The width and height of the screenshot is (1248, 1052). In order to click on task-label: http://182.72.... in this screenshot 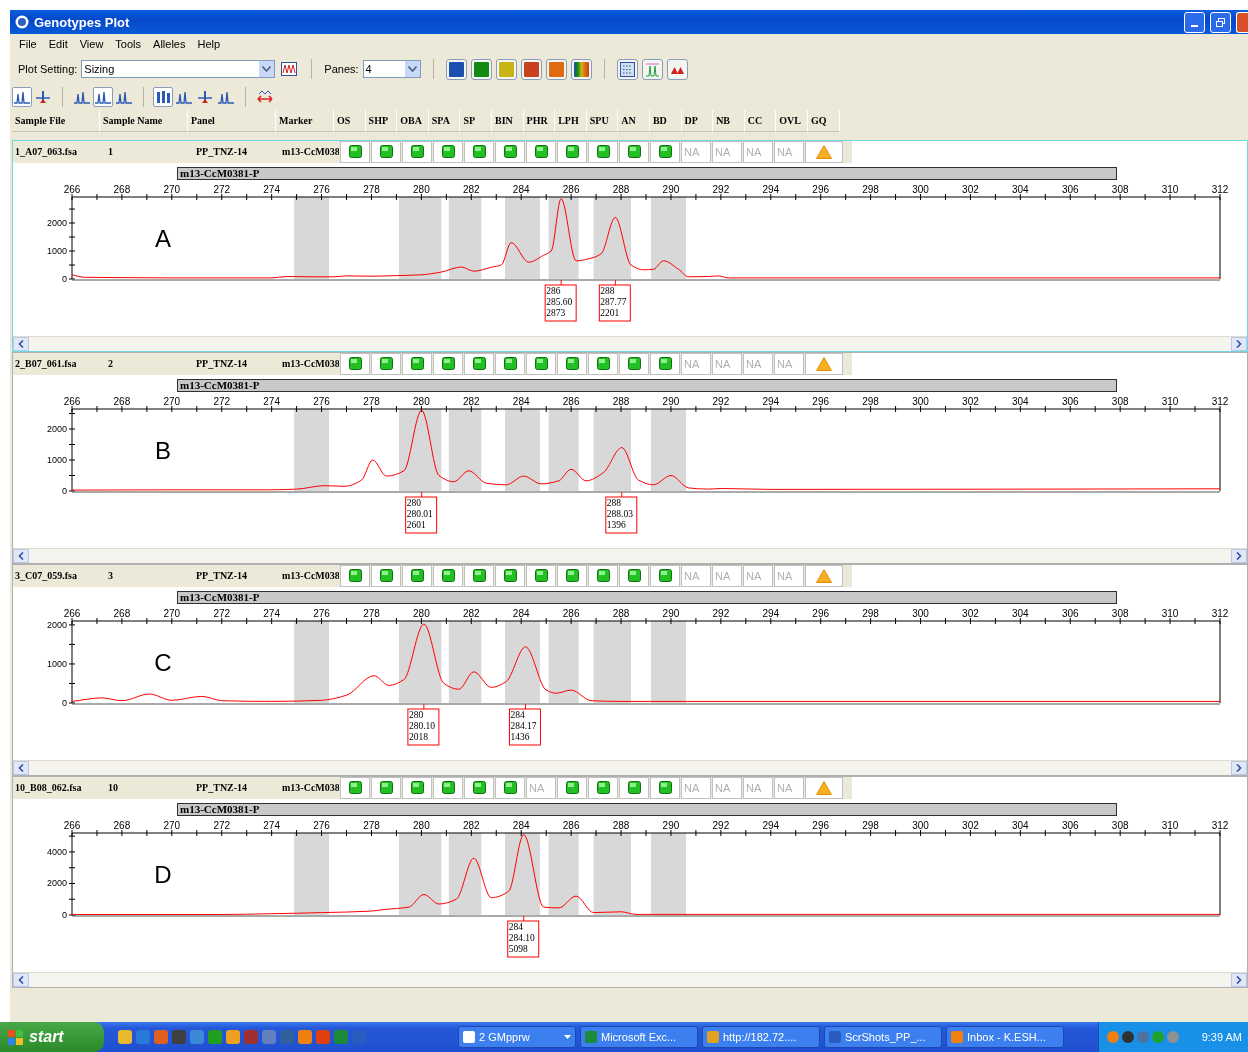, I will do `click(760, 1037)`.